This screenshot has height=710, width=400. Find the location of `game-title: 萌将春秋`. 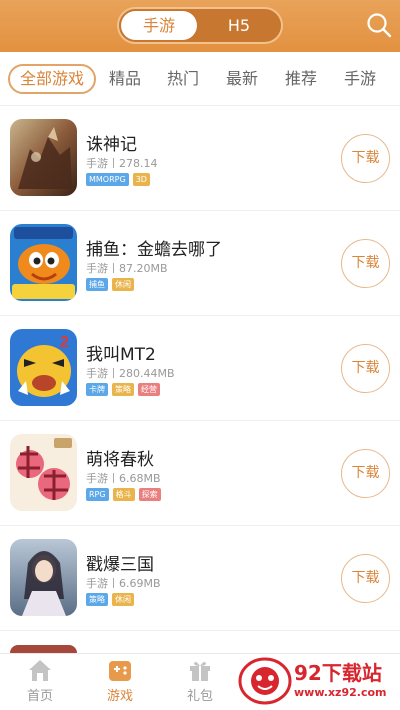

game-title: 萌将春秋 is located at coordinates (120, 460).